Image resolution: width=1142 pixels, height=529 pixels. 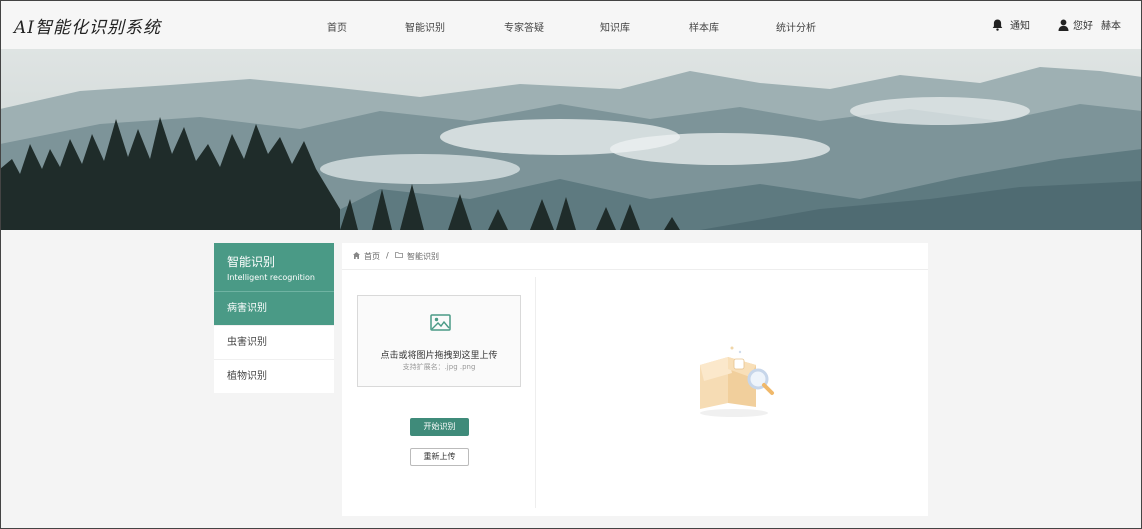 What do you see at coordinates (439, 341) in the screenshot?
I see `image-upload-dropzone: 点击或将图片拖拽到这里上传 支持扩展名：.jpg .png` at bounding box center [439, 341].